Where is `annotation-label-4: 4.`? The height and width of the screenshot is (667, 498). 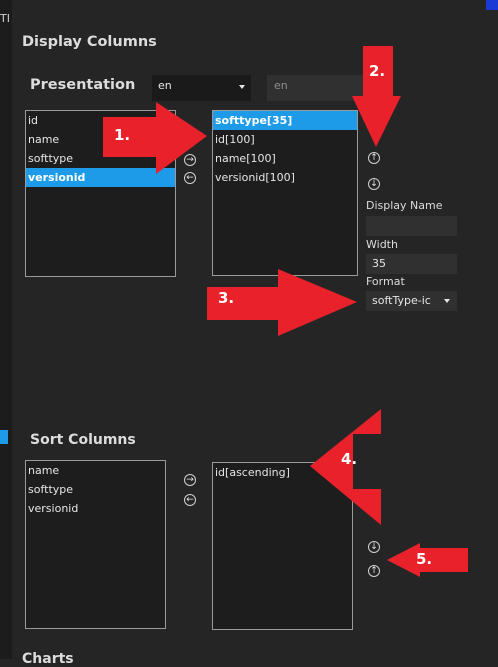 annotation-label-4: 4. is located at coordinates (349, 459).